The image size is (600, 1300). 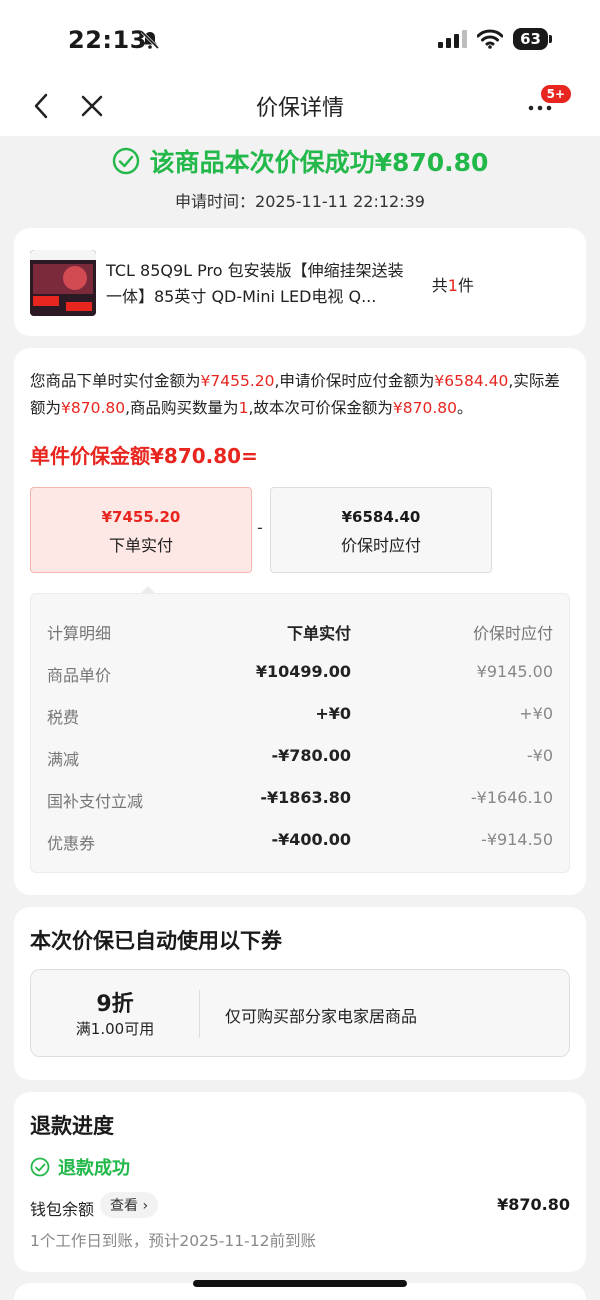 I want to click on description-text: ,故本次可价保金额为, so click(x=320, y=408).